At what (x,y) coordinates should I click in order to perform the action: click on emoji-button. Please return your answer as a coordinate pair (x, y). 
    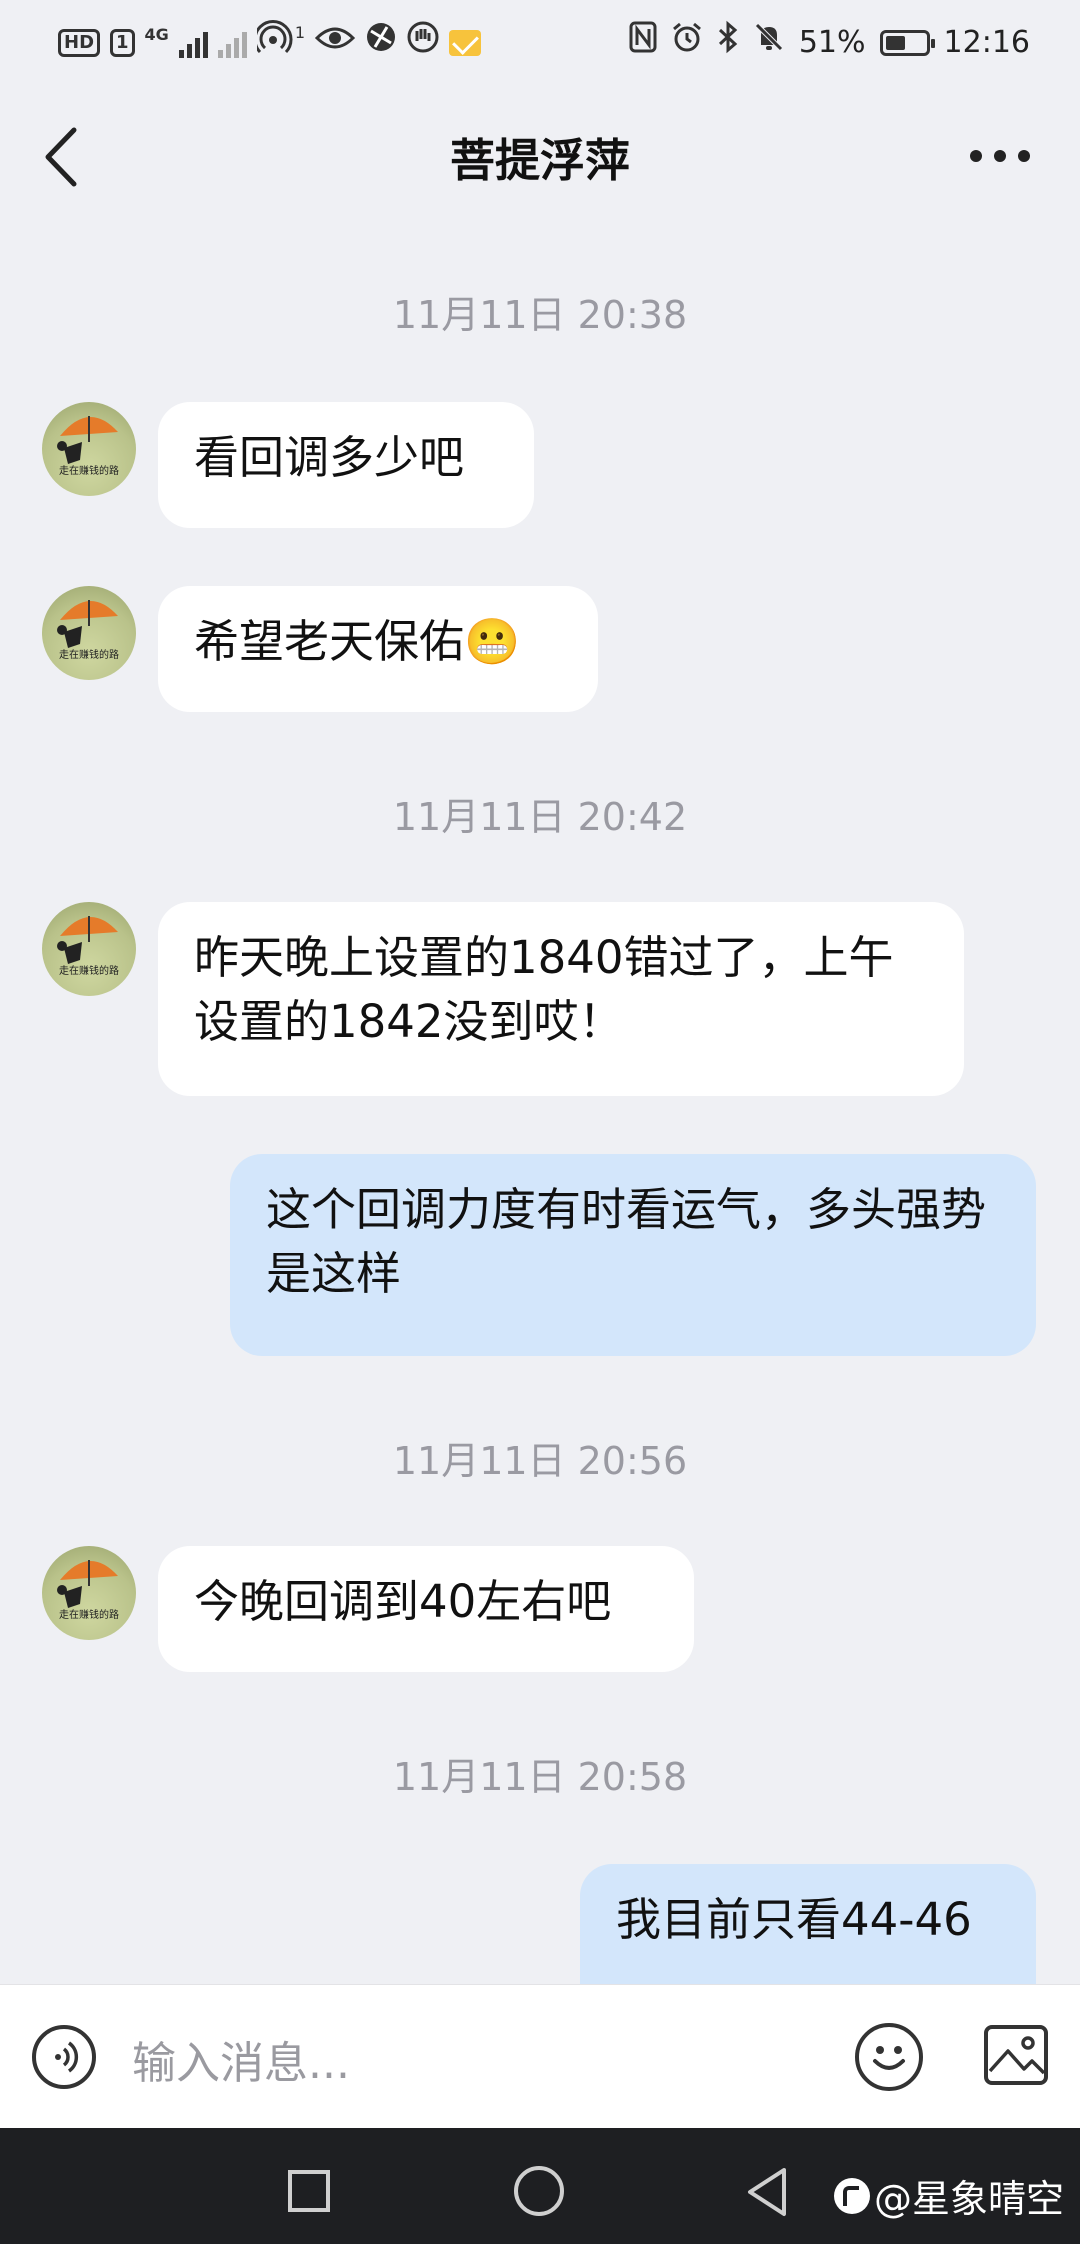
    Looking at the image, I should click on (889, 2057).